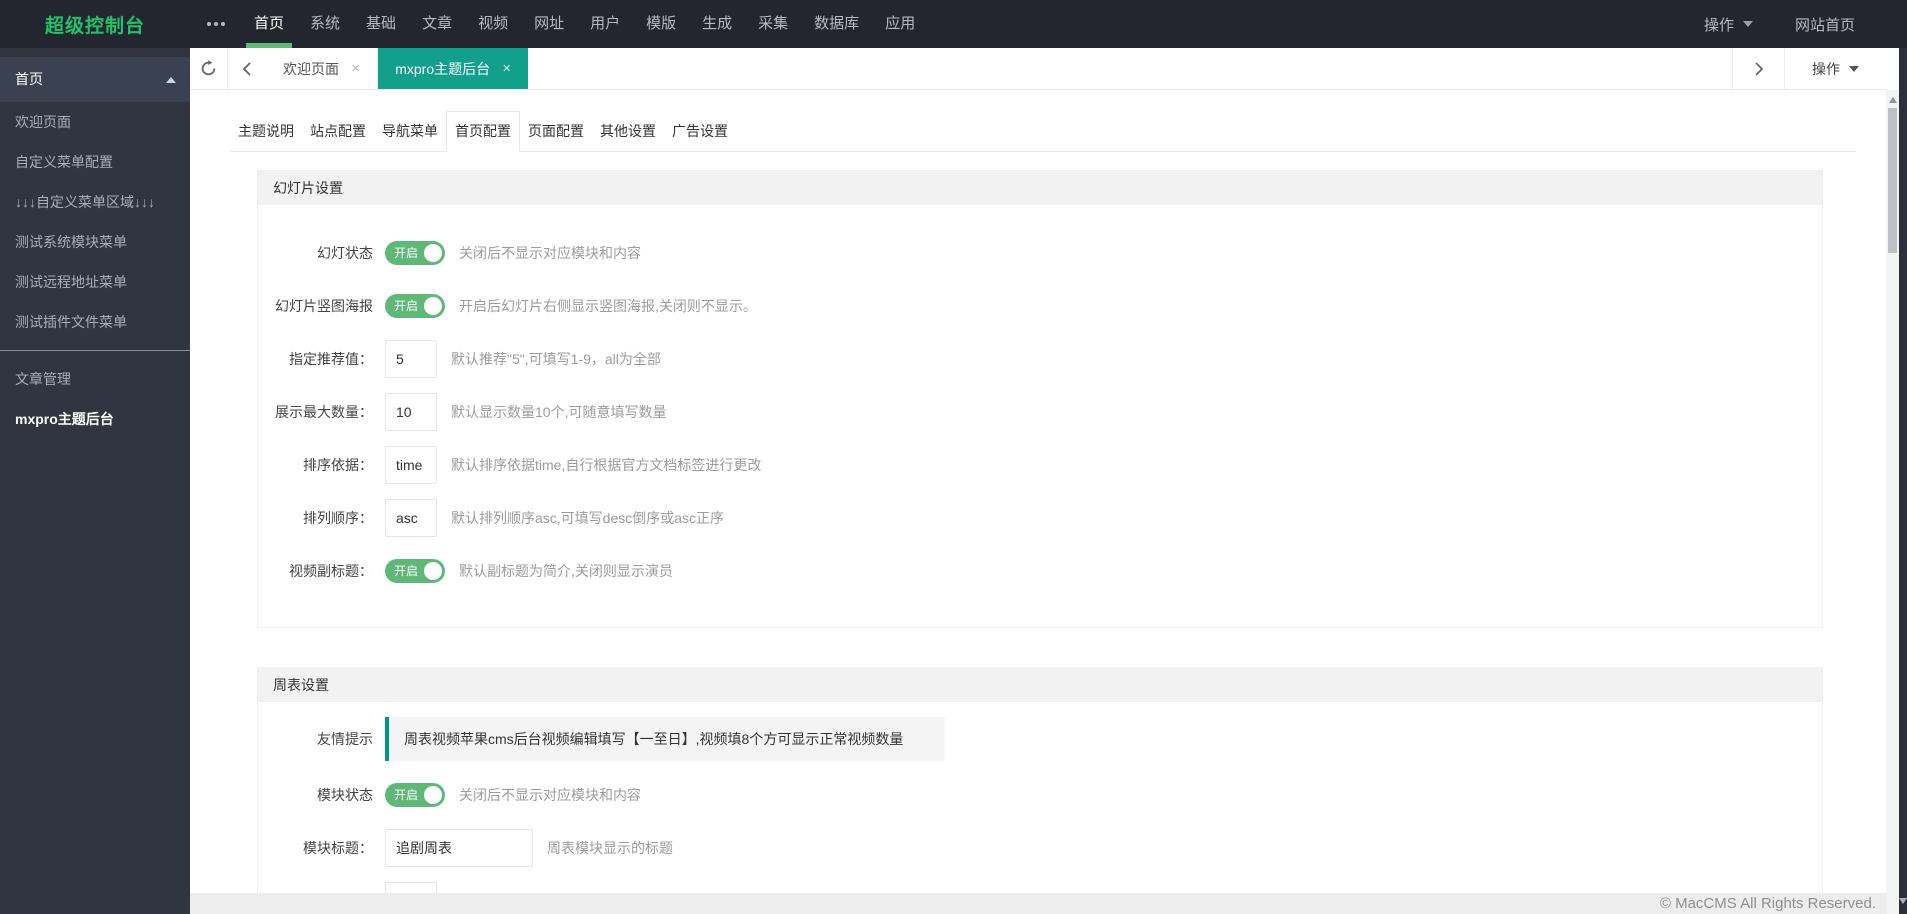  I want to click on chevron-left-icon, so click(246, 68).